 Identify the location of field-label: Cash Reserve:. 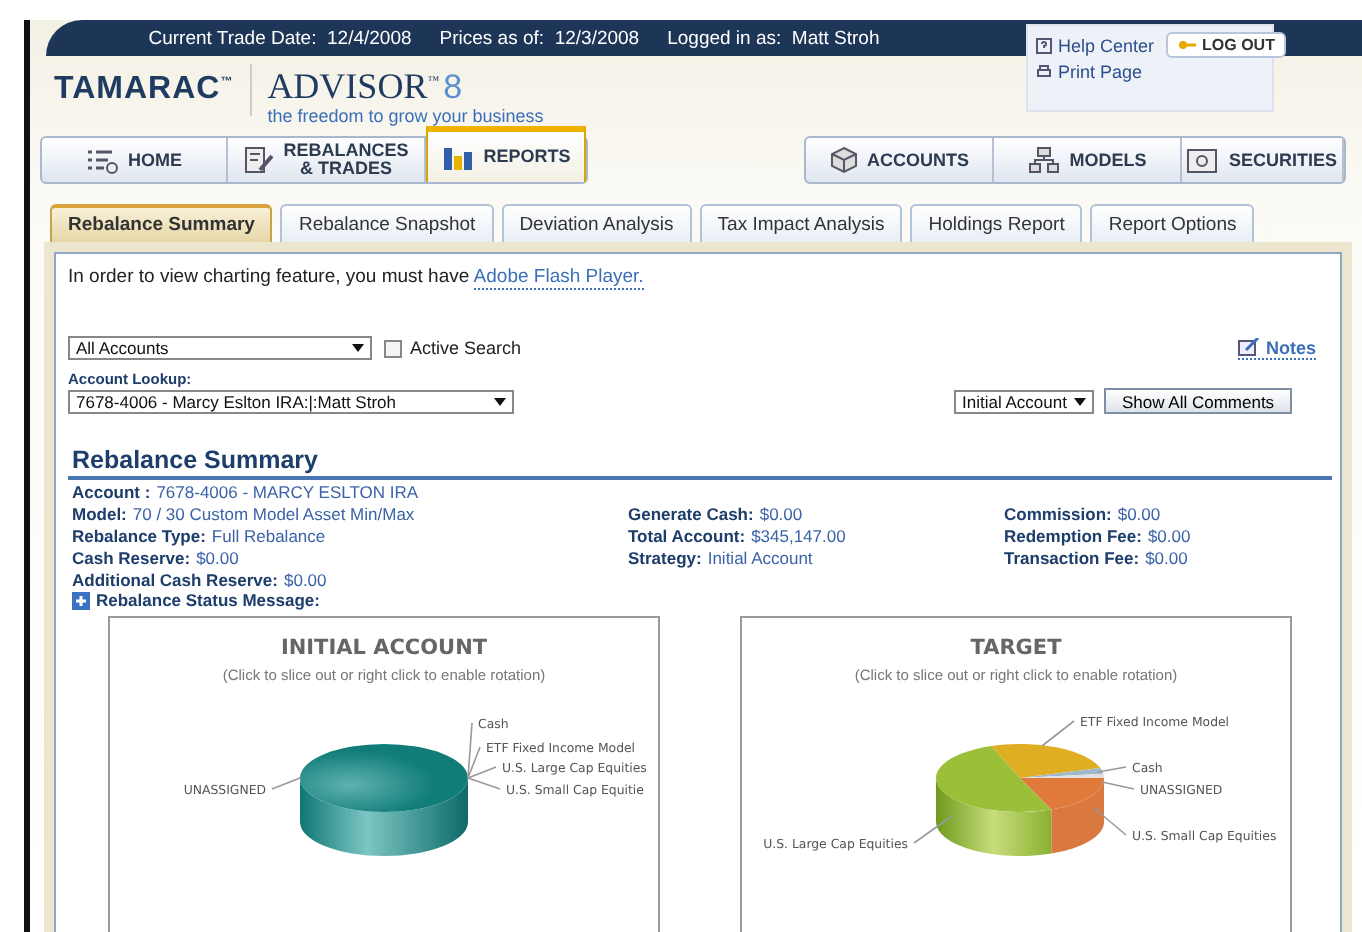
(131, 558).